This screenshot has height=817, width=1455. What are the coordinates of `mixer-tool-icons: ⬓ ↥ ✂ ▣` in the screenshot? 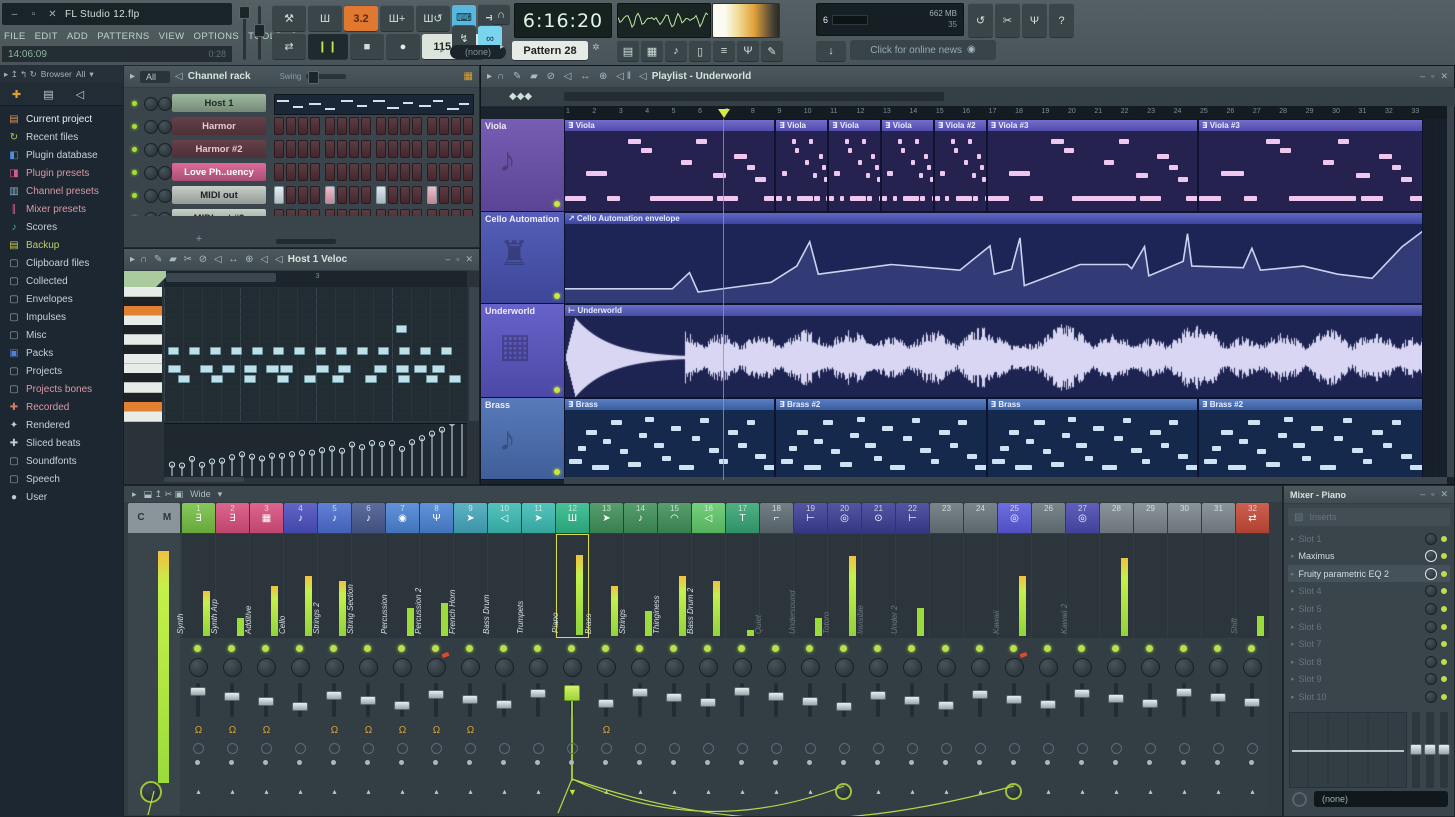 It's located at (164, 494).